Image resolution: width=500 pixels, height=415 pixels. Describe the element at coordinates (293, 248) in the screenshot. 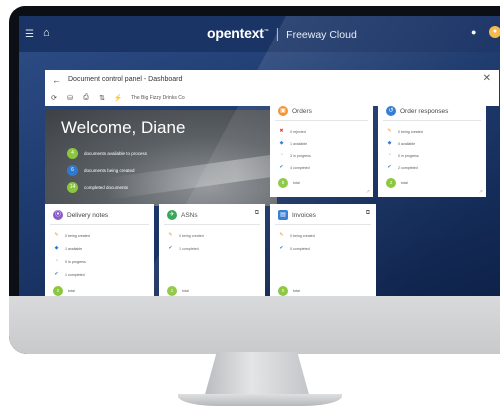

I see `status-row-completed: ✔ 0 completed` at that location.